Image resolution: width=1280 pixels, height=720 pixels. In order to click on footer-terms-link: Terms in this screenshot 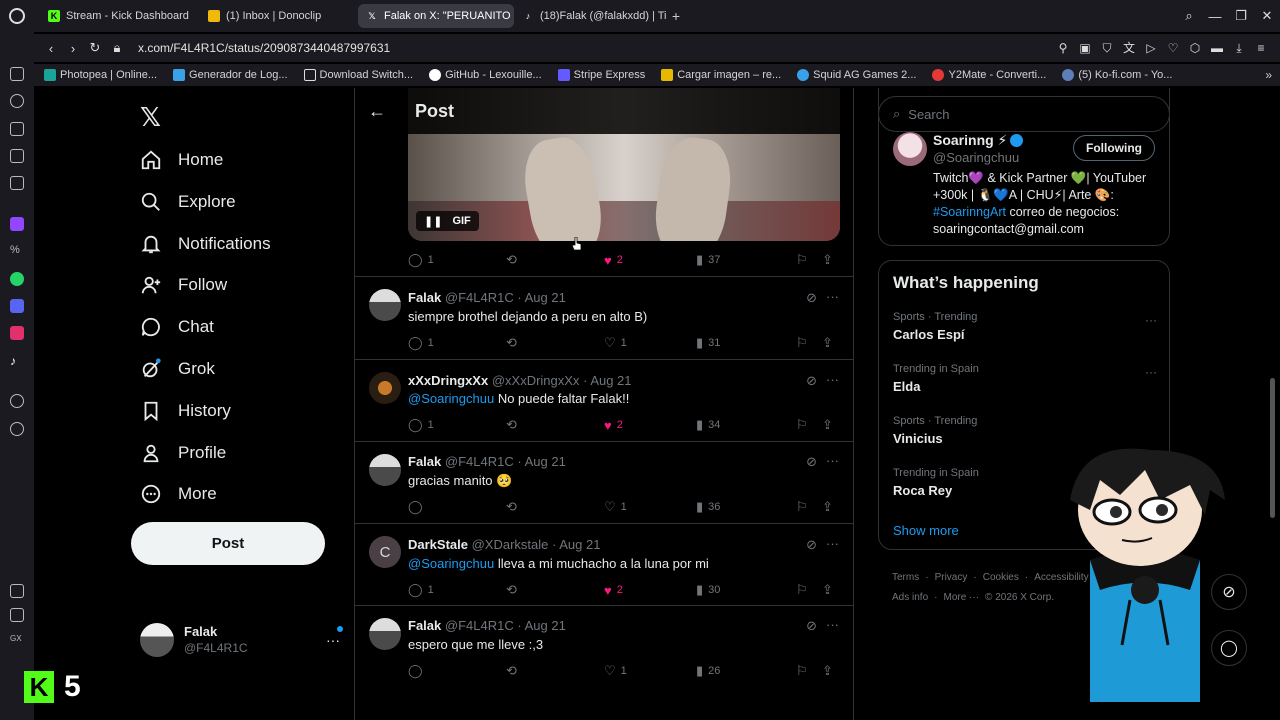, I will do `click(905, 577)`.